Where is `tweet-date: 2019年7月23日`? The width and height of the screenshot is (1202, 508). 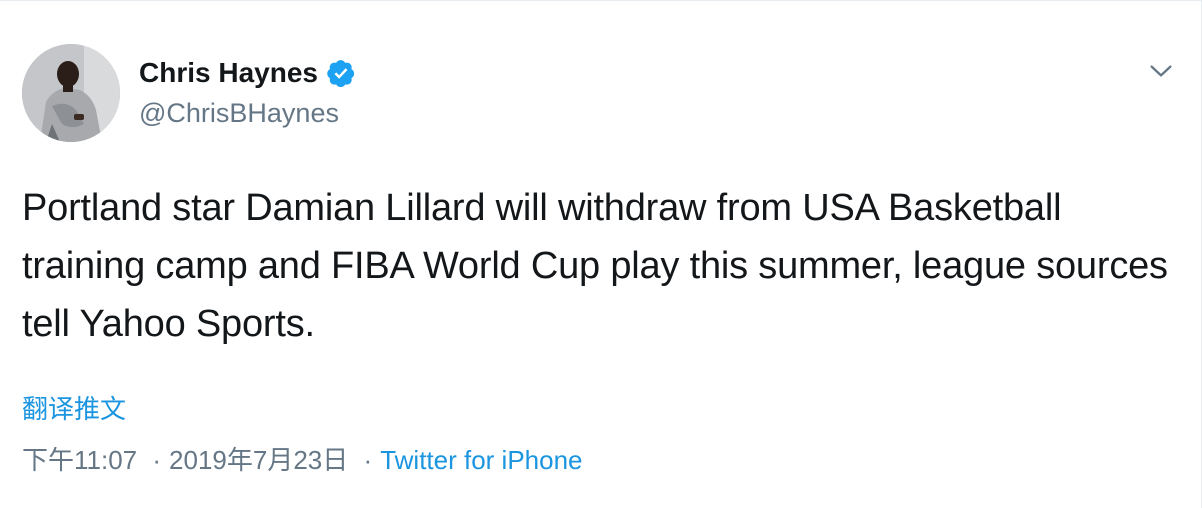 tweet-date: 2019年7月23日 is located at coordinates (258, 460).